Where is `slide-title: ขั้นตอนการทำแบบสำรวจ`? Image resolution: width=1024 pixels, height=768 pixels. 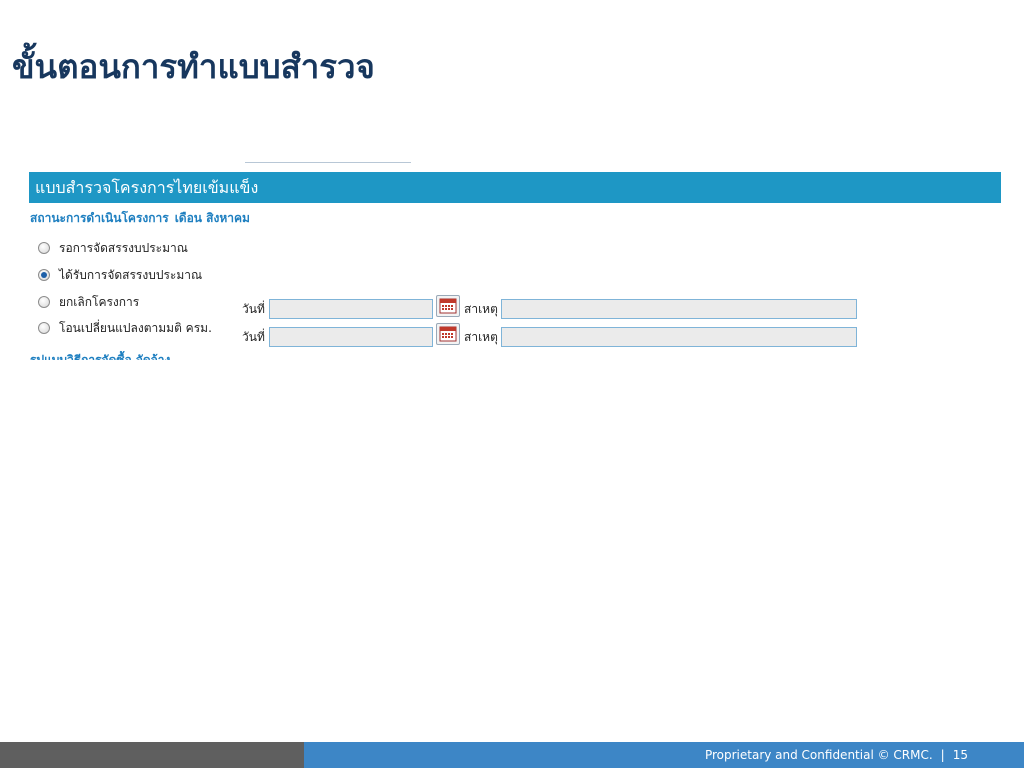
slide-title: ขั้นตอนการทำแบบสำรวจ is located at coordinates (193, 66).